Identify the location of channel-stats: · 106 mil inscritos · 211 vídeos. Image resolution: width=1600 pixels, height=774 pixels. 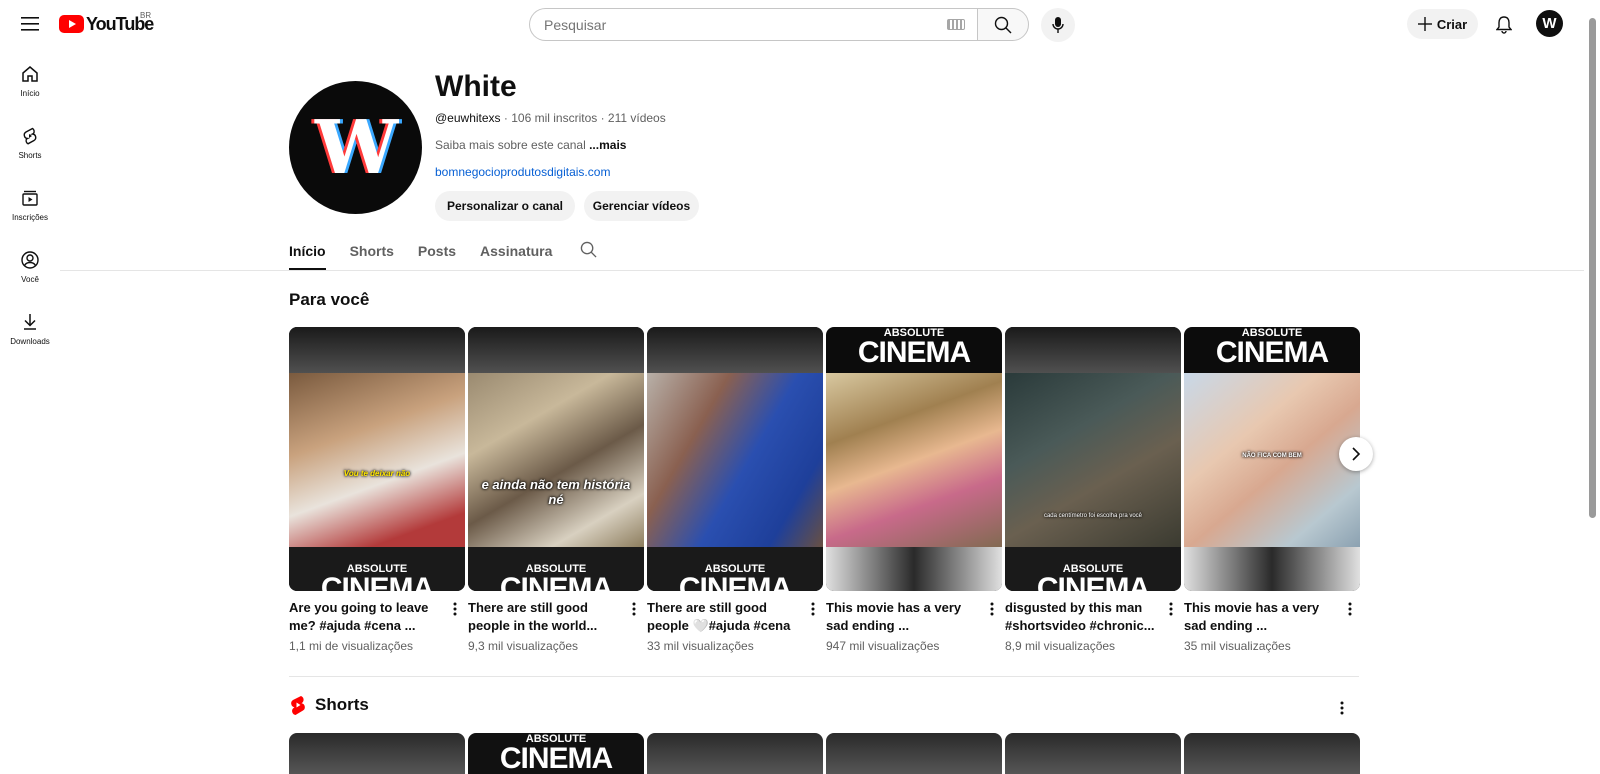
(584, 118).